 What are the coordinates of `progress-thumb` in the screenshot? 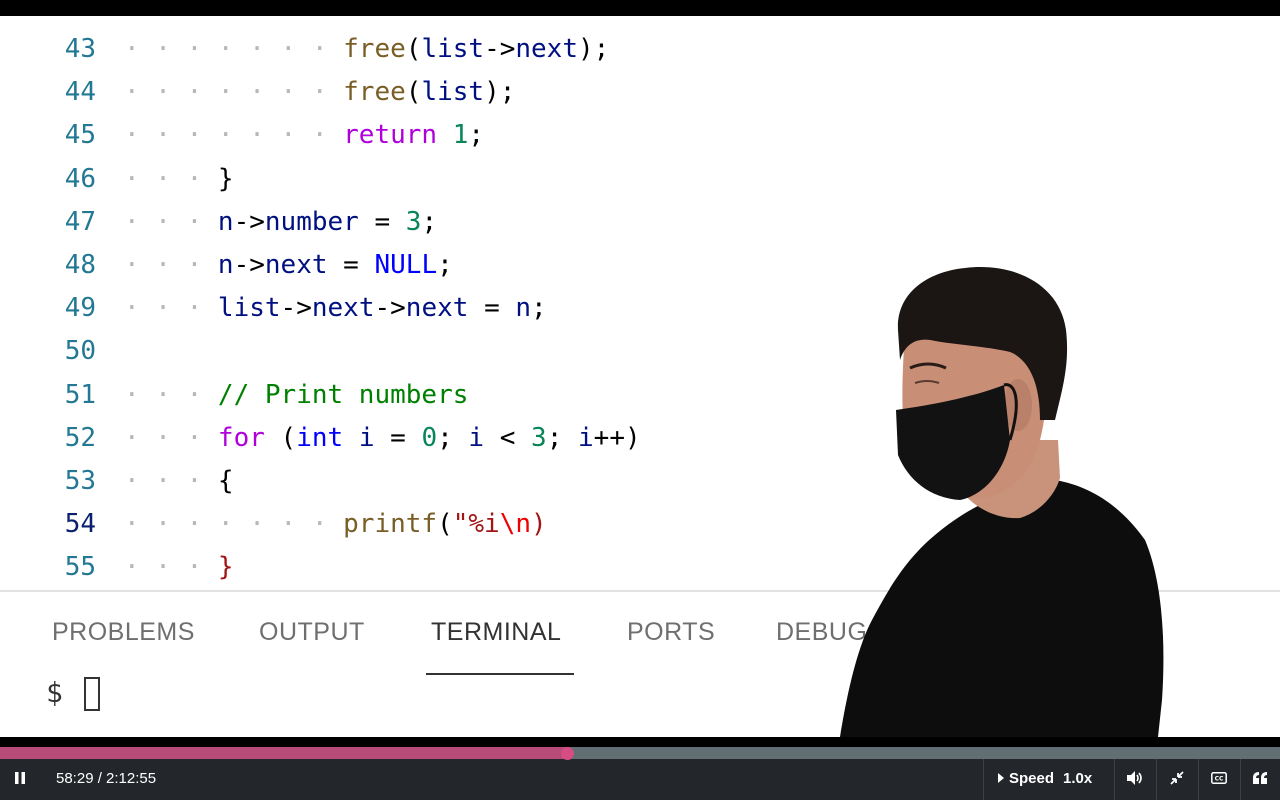 It's located at (568, 753).